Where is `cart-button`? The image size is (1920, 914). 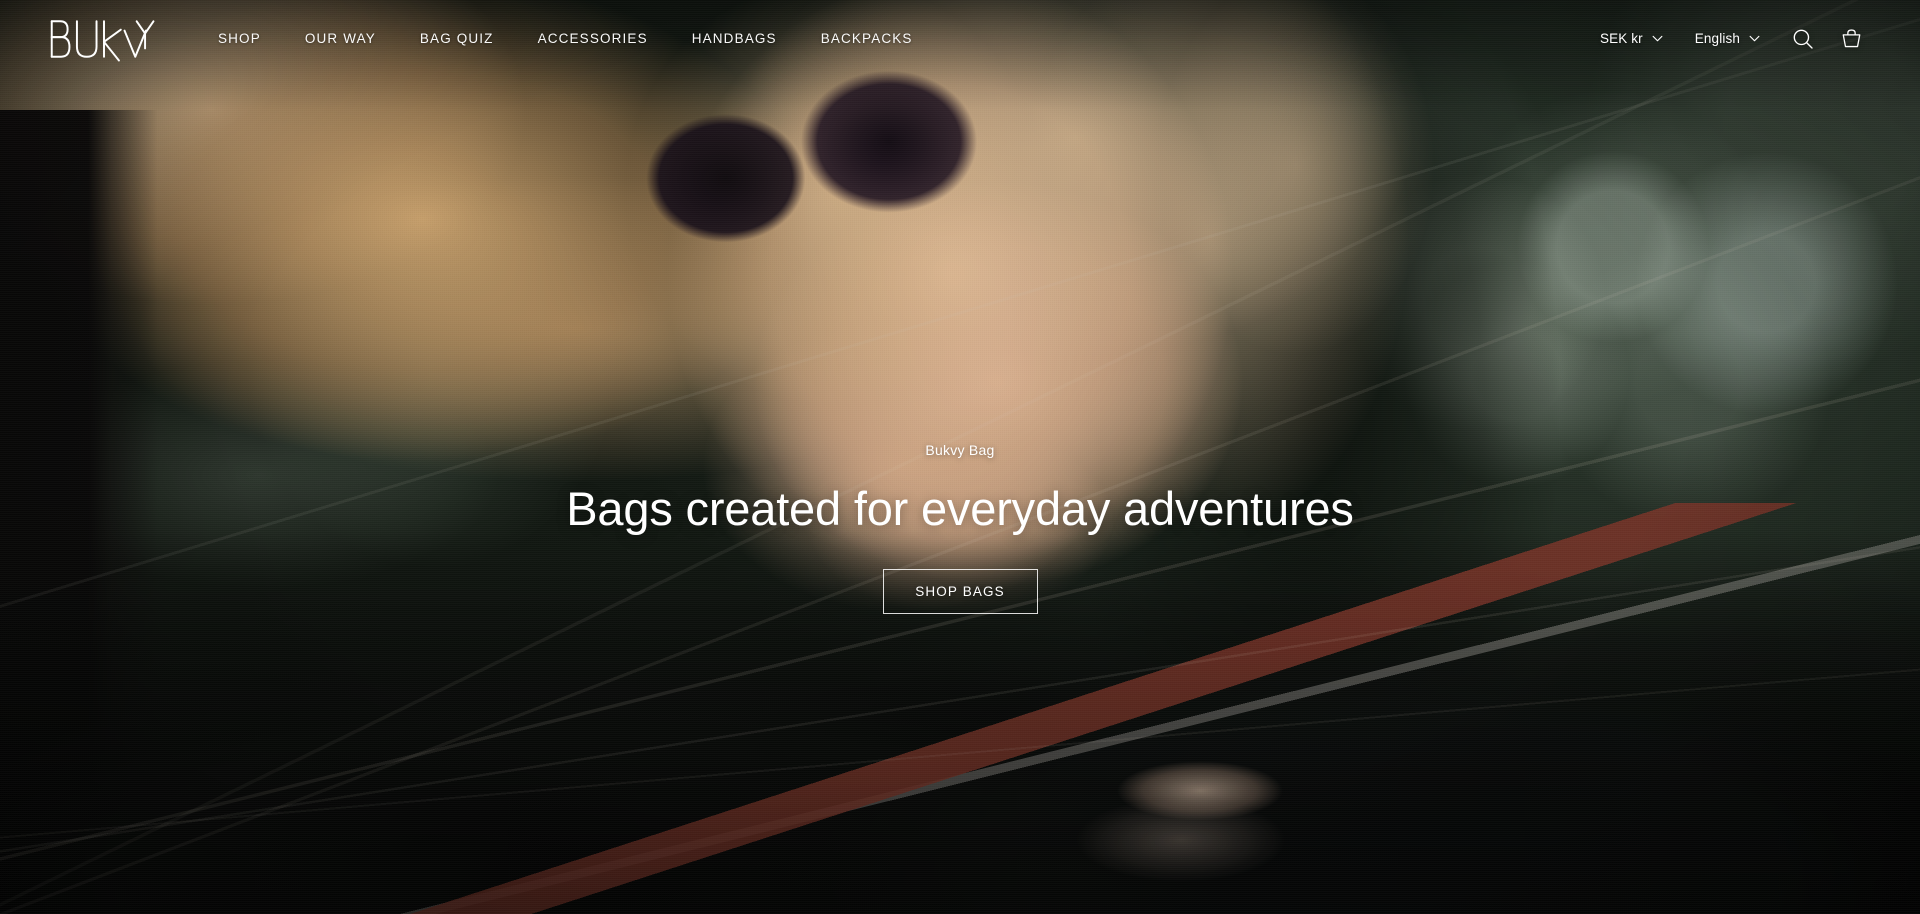 cart-button is located at coordinates (1851, 39).